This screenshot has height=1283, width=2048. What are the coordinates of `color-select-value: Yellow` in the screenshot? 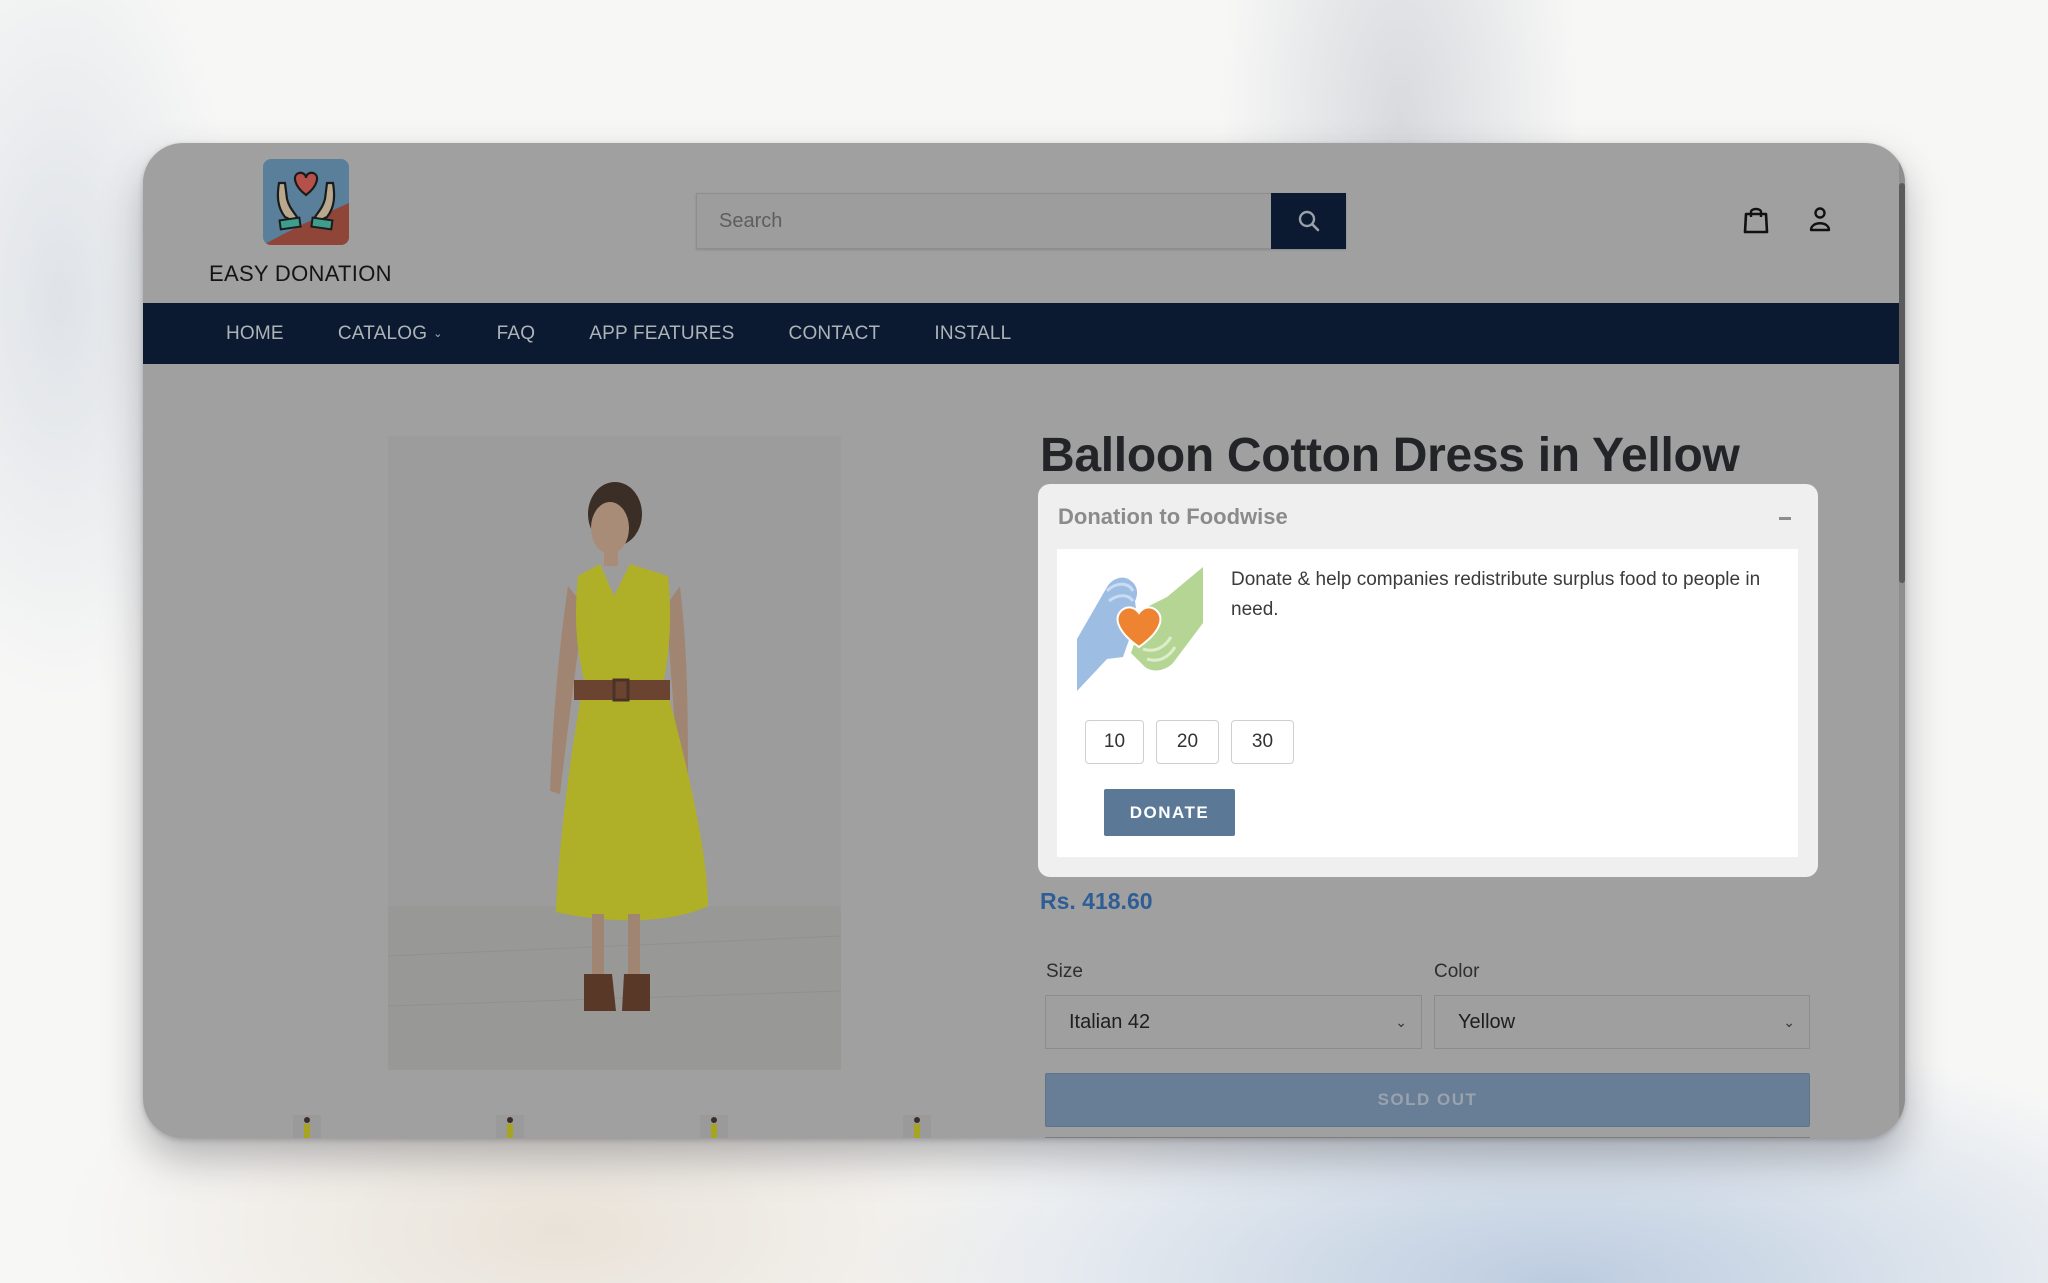 It's located at (1487, 1021).